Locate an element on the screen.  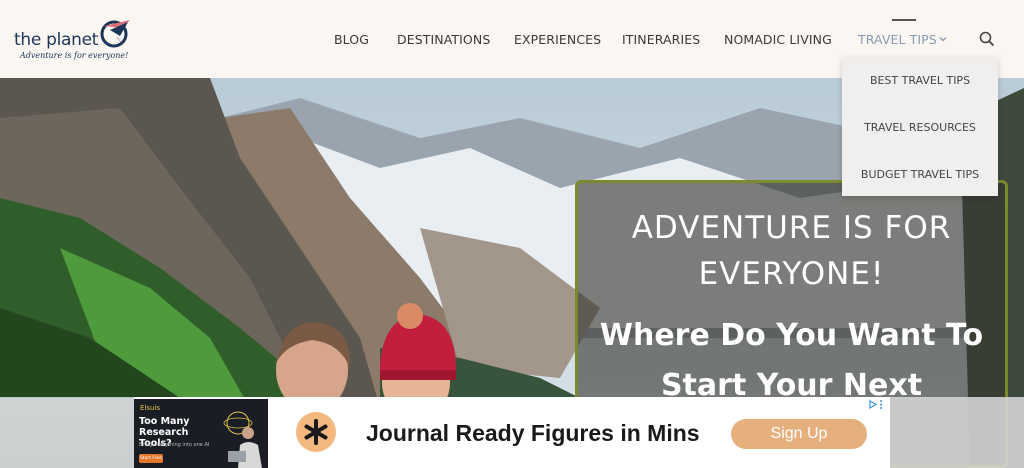
nav-item-experiences: EXPERIENCES is located at coordinates (557, 39).